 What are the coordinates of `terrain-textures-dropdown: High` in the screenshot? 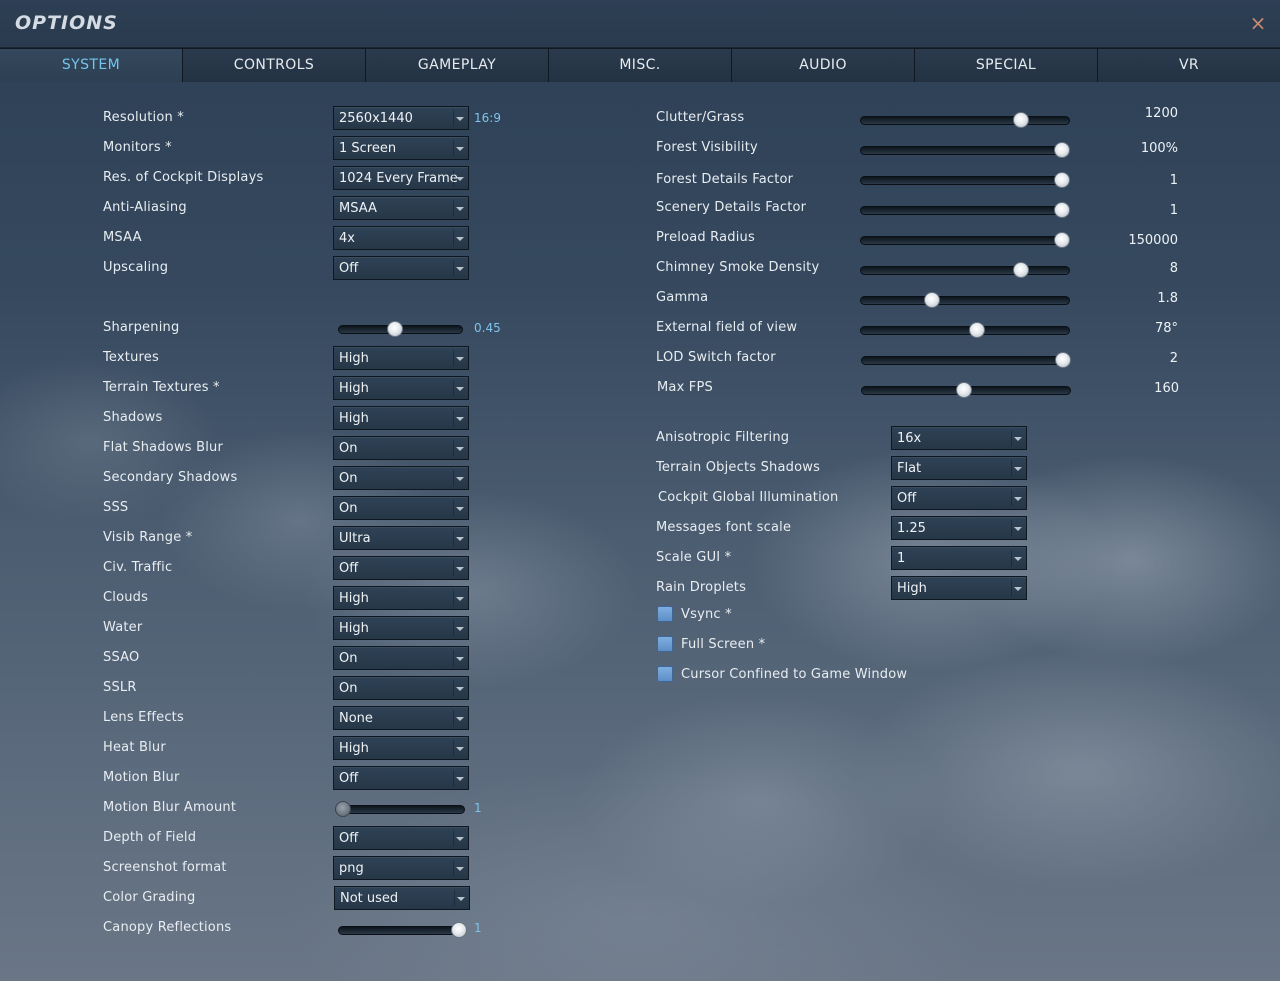 It's located at (401, 388).